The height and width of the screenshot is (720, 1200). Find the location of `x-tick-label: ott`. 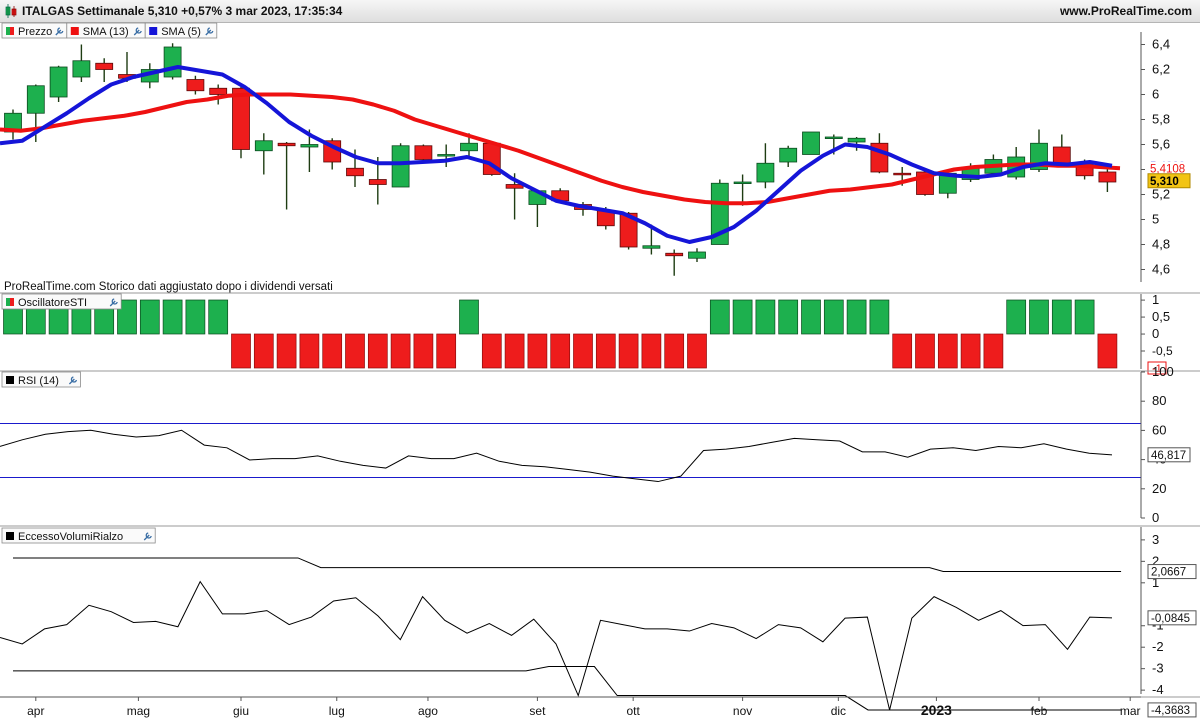

x-tick-label: ott is located at coordinates (633, 711).